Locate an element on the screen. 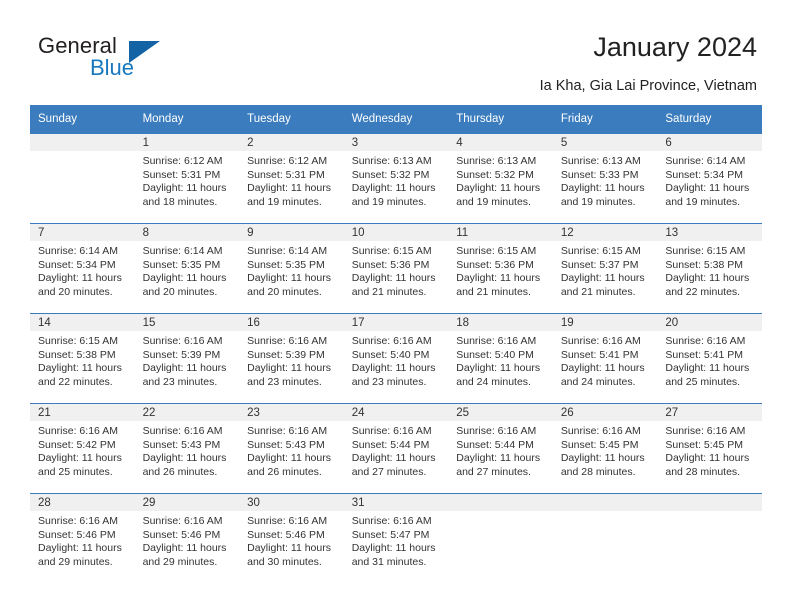 The image size is (792, 612). day-number: 28 is located at coordinates (82, 502).